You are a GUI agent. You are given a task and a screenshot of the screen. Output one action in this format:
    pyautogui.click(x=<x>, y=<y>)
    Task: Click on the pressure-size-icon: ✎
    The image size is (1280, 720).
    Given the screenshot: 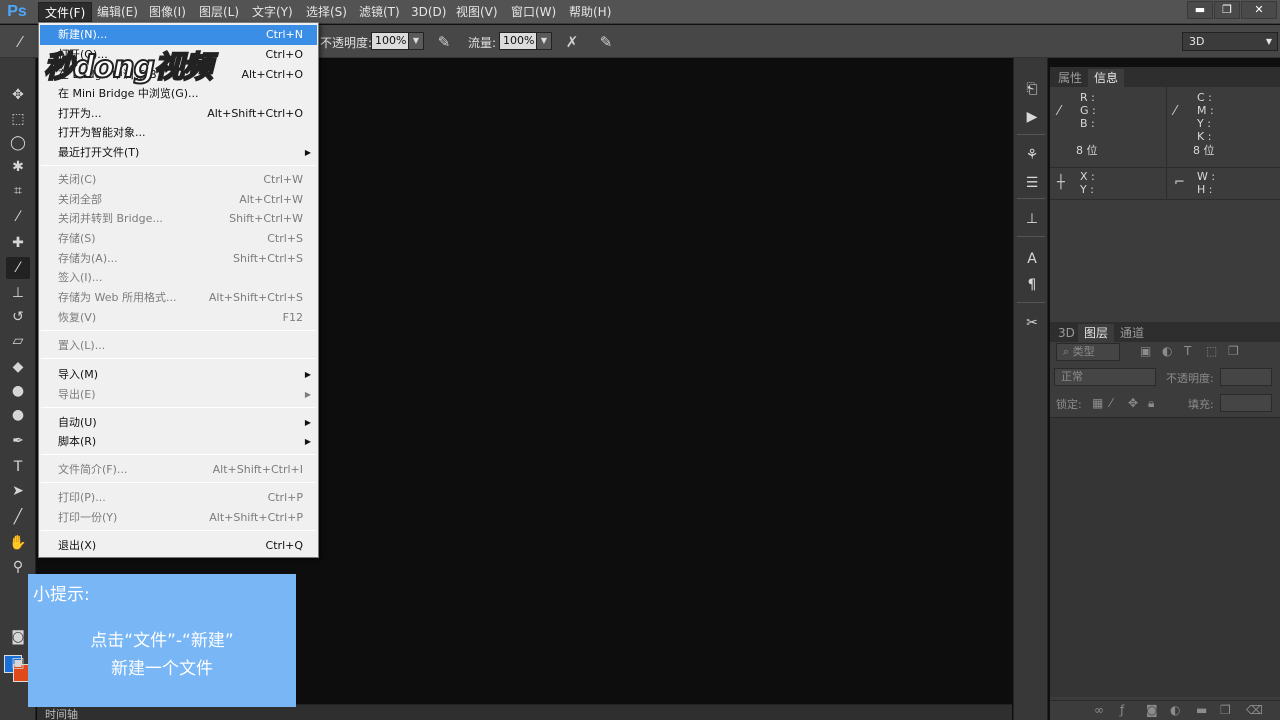 What is the action you would take?
    pyautogui.click(x=606, y=42)
    